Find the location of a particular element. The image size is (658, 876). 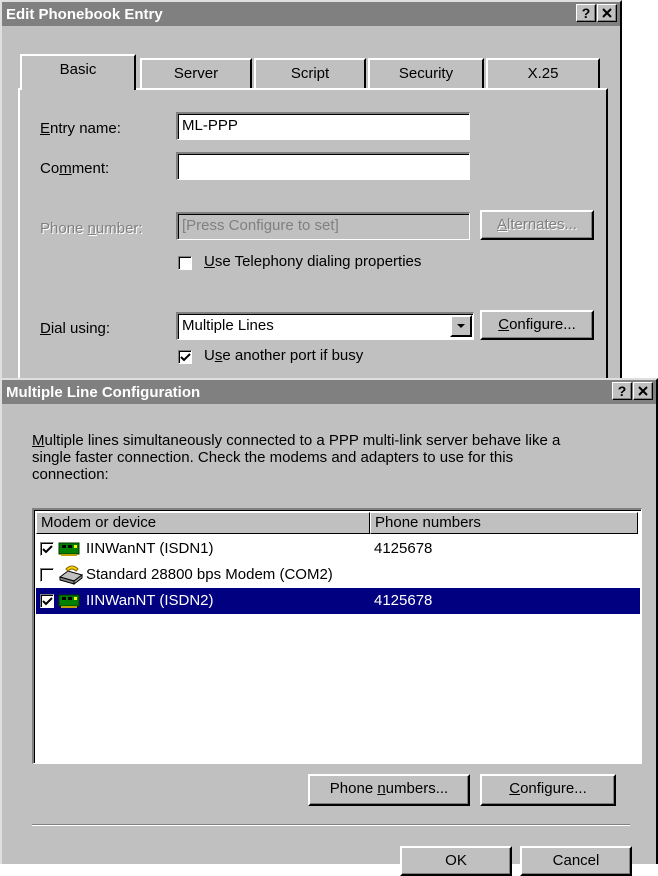

device-row: Standard 28800 bps Modem (COM2) is located at coordinates (338, 575).